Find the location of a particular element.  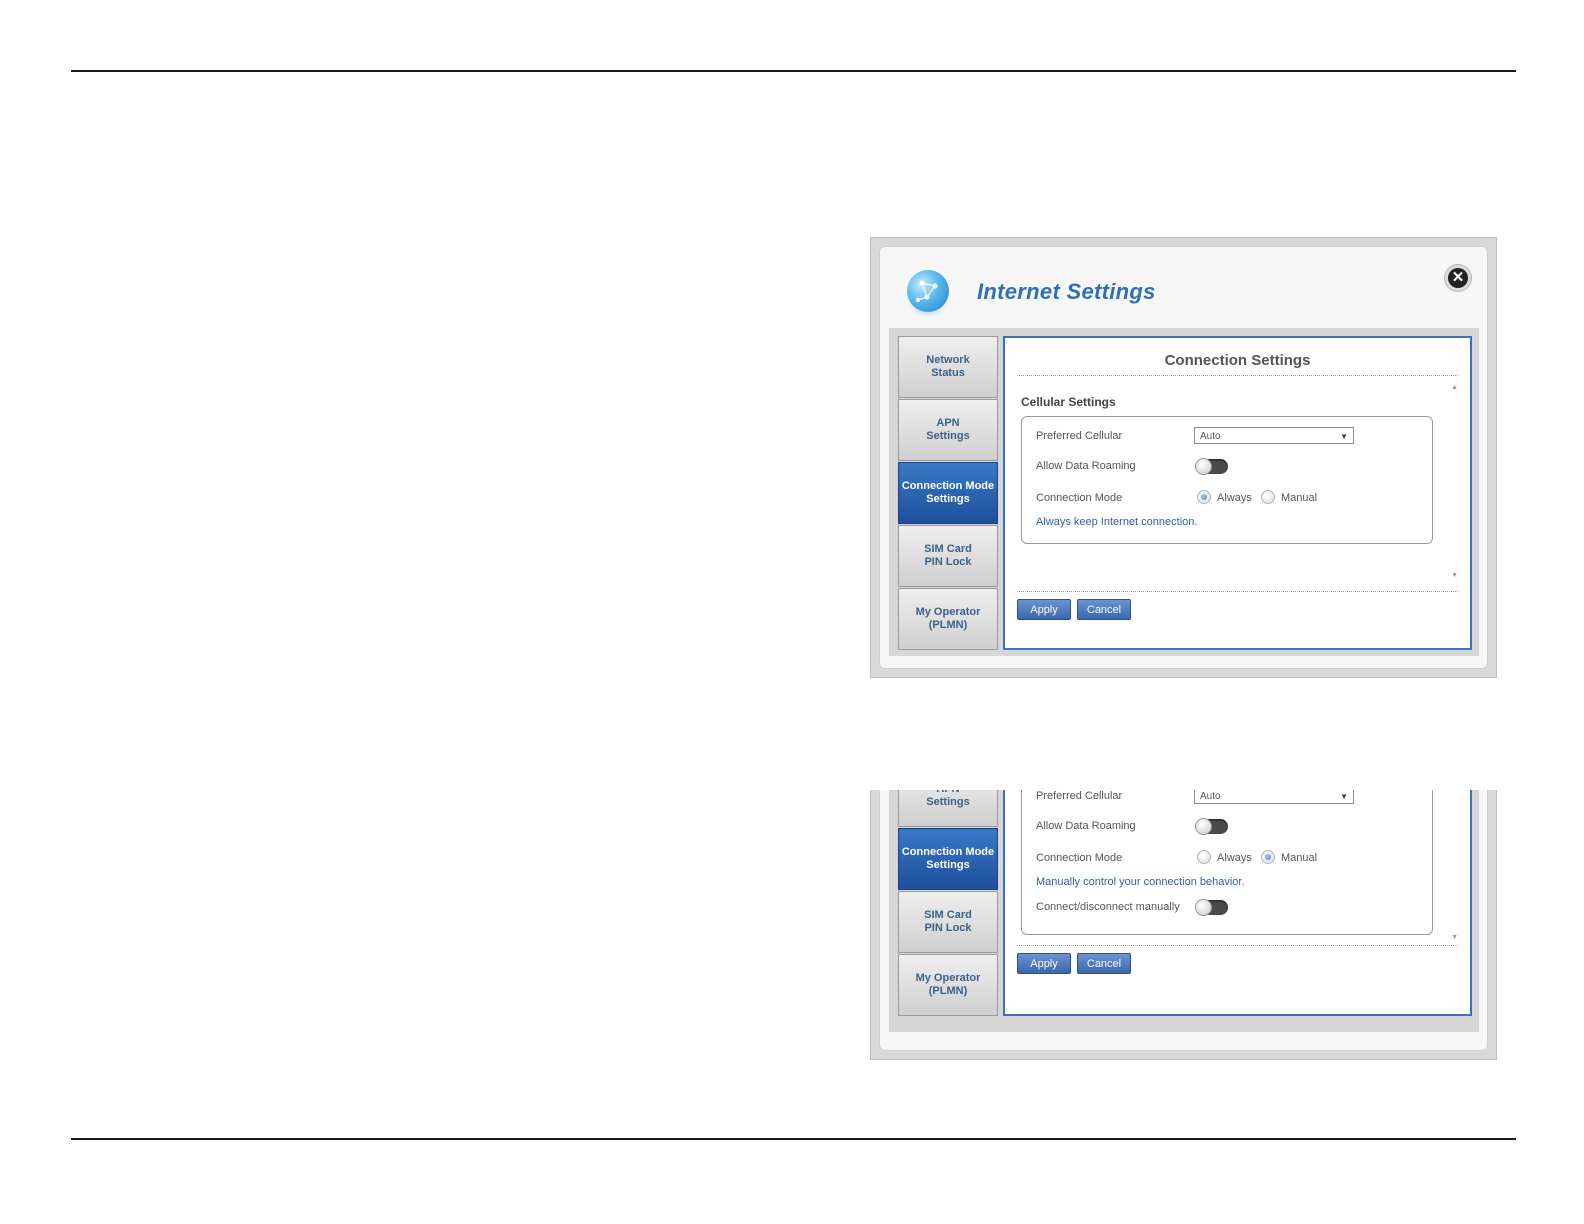

globe-network-icon is located at coordinates (928, 291).